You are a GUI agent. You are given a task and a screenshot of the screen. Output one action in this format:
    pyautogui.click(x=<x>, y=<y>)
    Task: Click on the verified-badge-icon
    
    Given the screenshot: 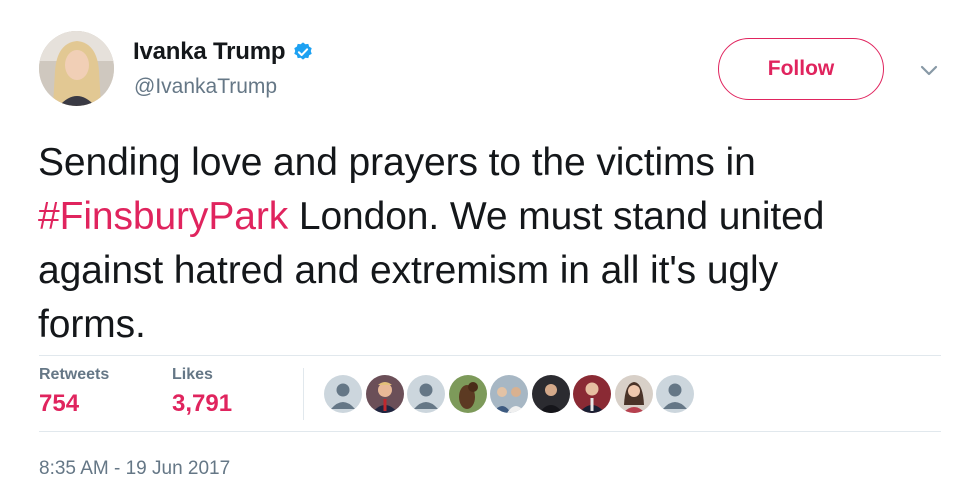 What is the action you would take?
    pyautogui.click(x=303, y=51)
    